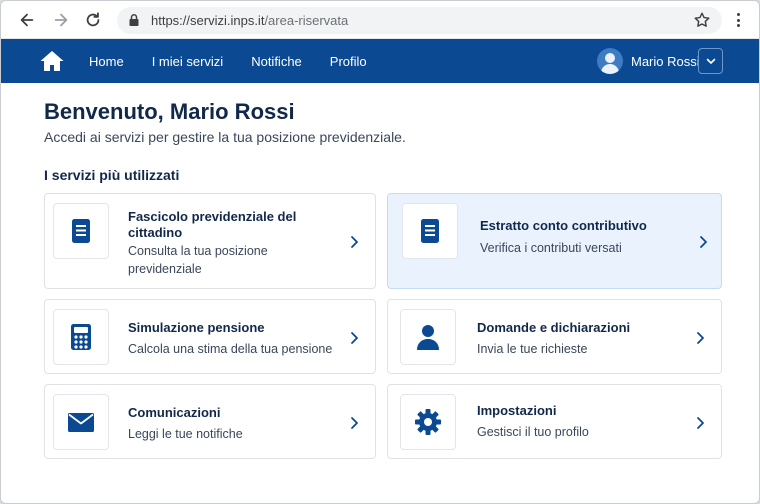 The image size is (760, 504). I want to click on browser-toolbar: https://servizi.inps.it/area-riservata, so click(380, 20).